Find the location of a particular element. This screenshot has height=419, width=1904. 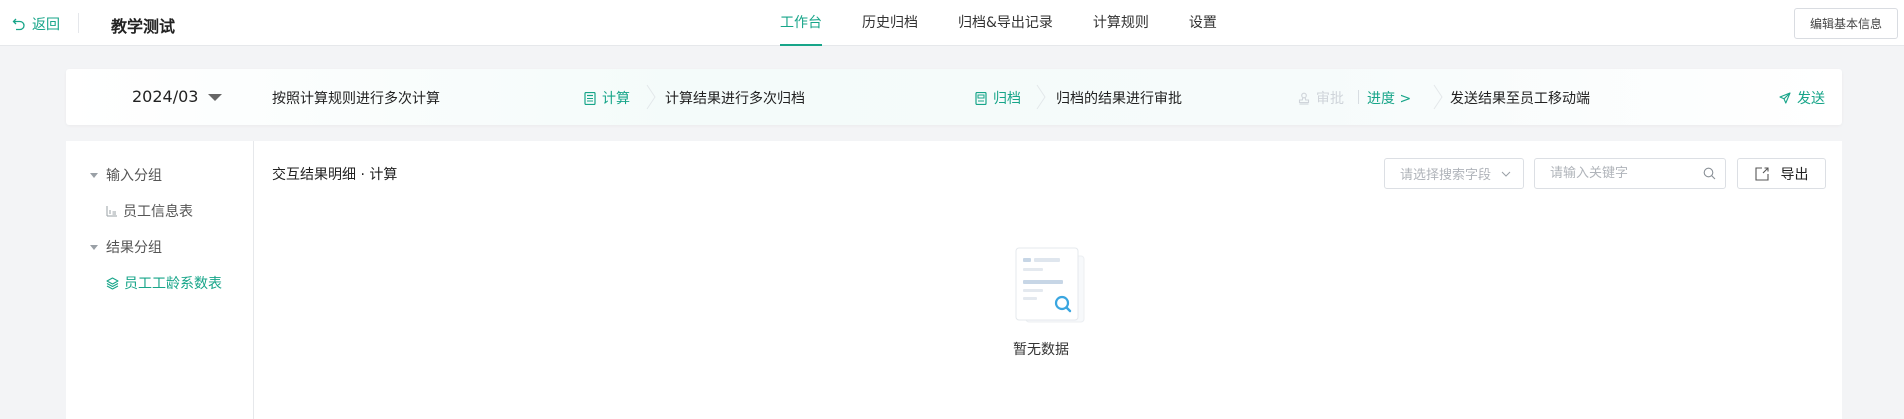

export-label: 导出 is located at coordinates (1794, 174).